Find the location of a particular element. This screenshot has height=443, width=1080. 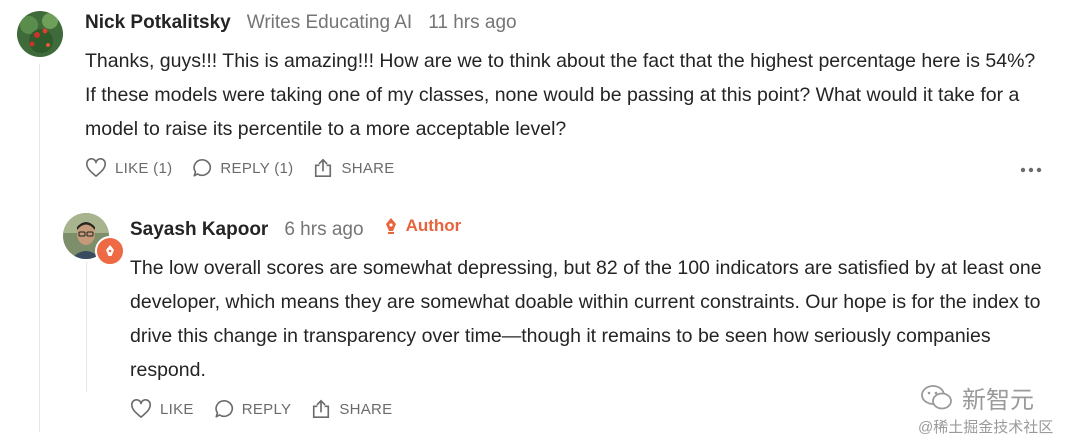

reply-button: REPLY (1) is located at coordinates (242, 168).